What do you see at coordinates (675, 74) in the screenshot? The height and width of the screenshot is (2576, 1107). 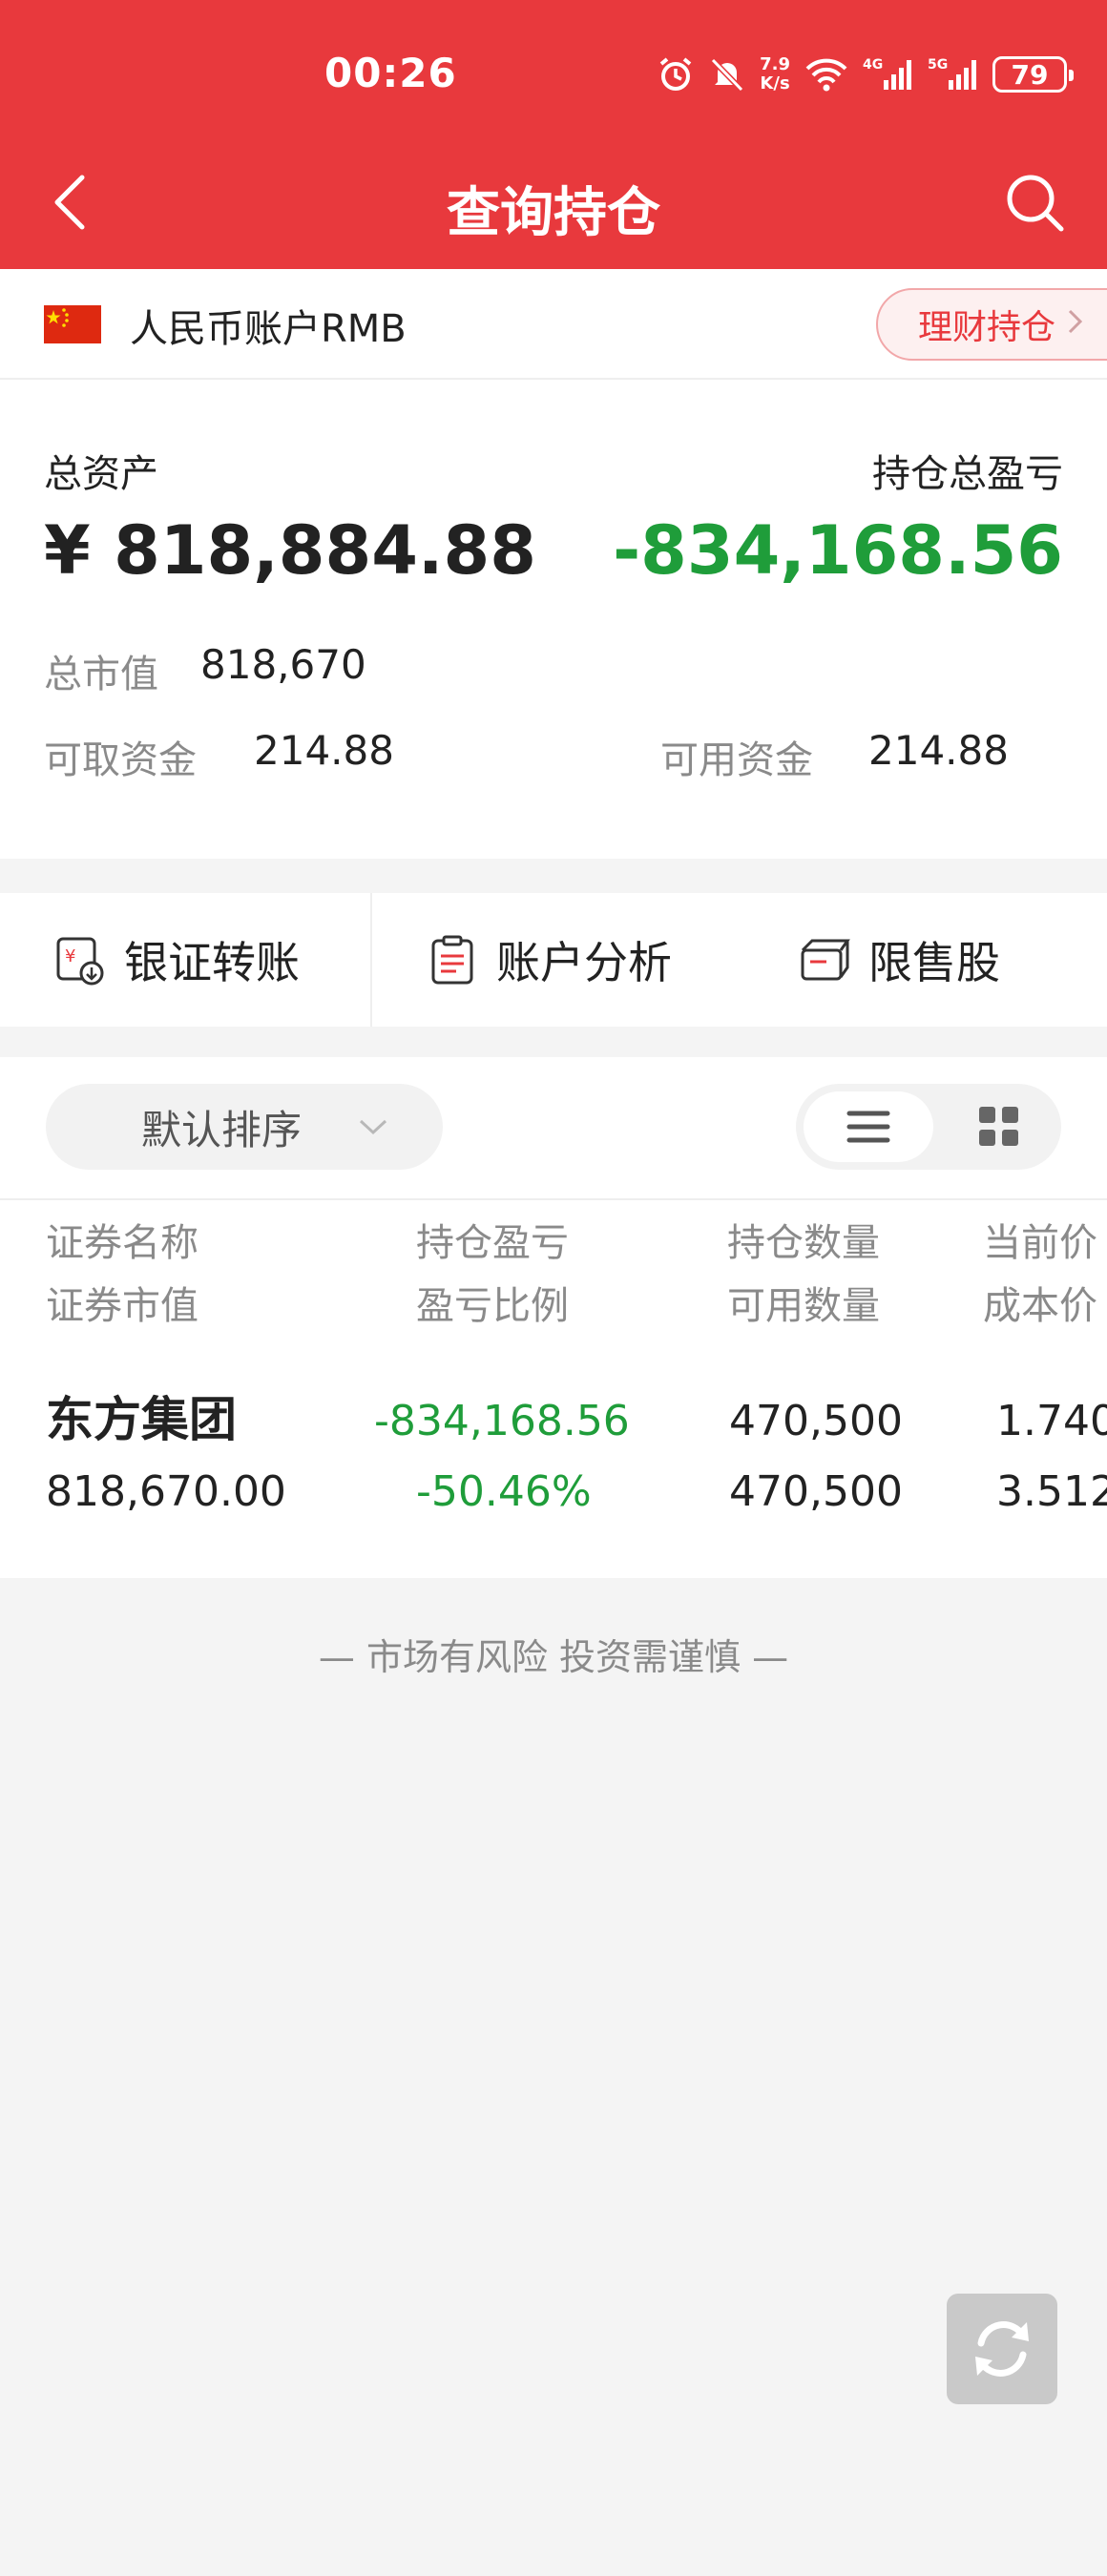 I see `alarm-icon` at bounding box center [675, 74].